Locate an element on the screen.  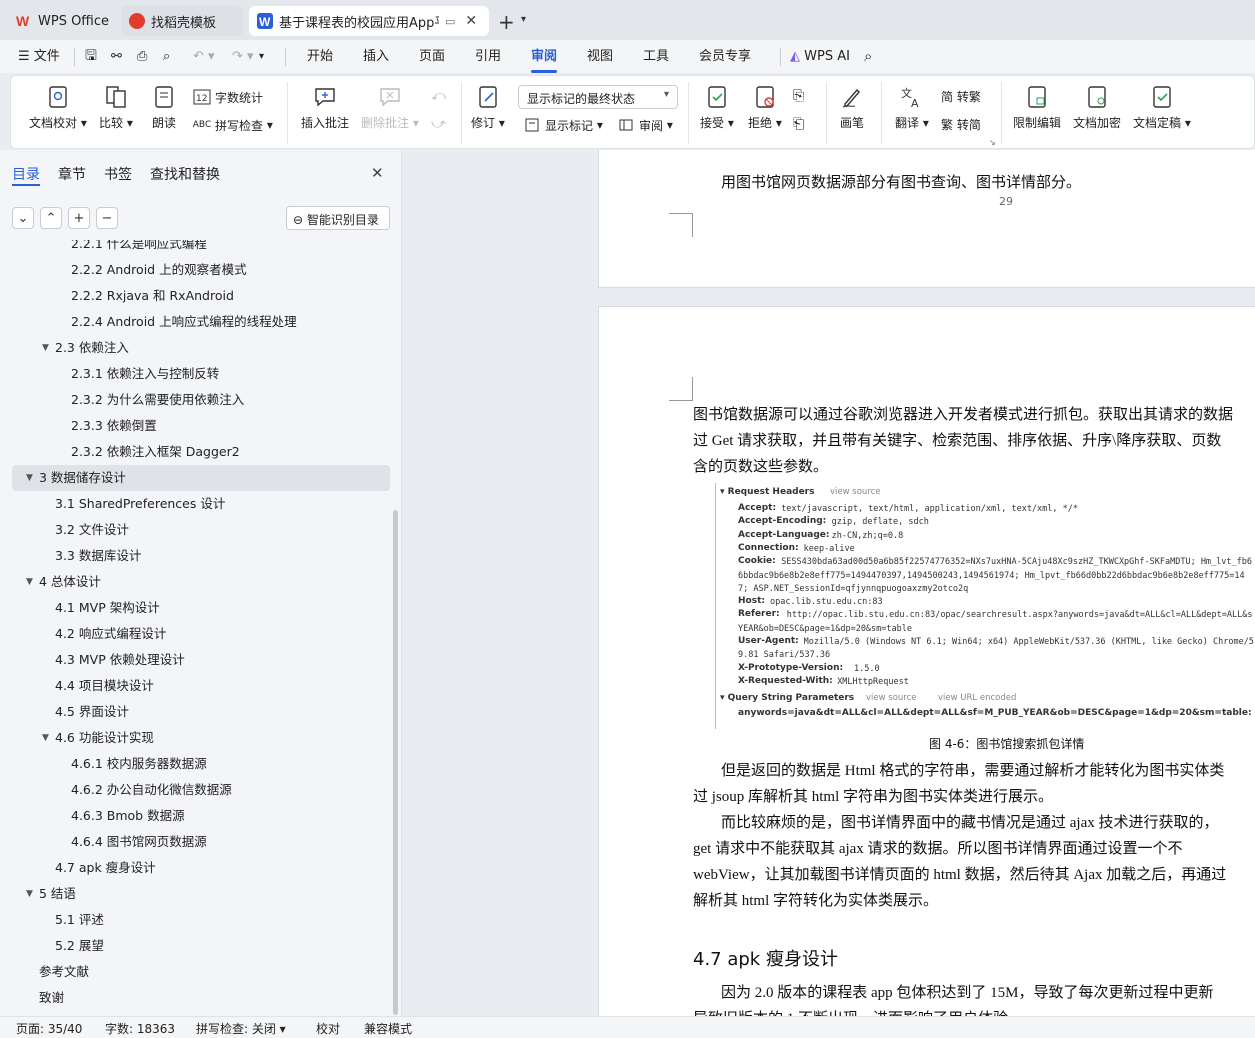
toc-item: 2.3.2 依赖注入框架 Dagger2 is located at coordinates (195, 452).